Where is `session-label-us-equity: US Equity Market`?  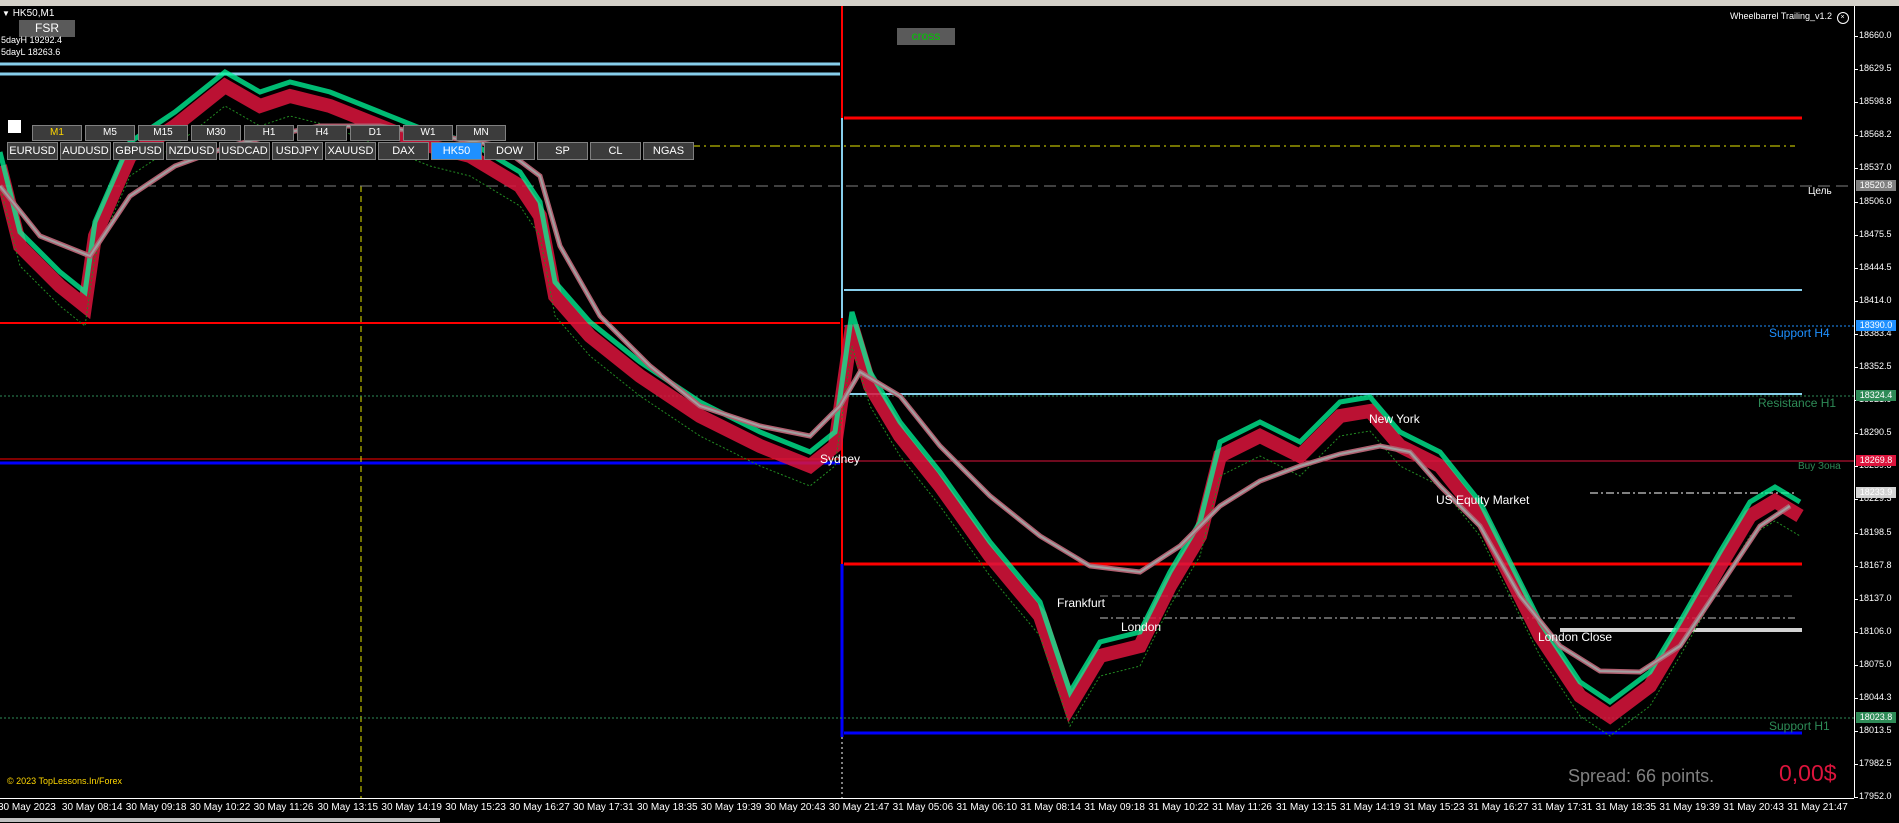 session-label-us-equity: US Equity Market is located at coordinates (1483, 500).